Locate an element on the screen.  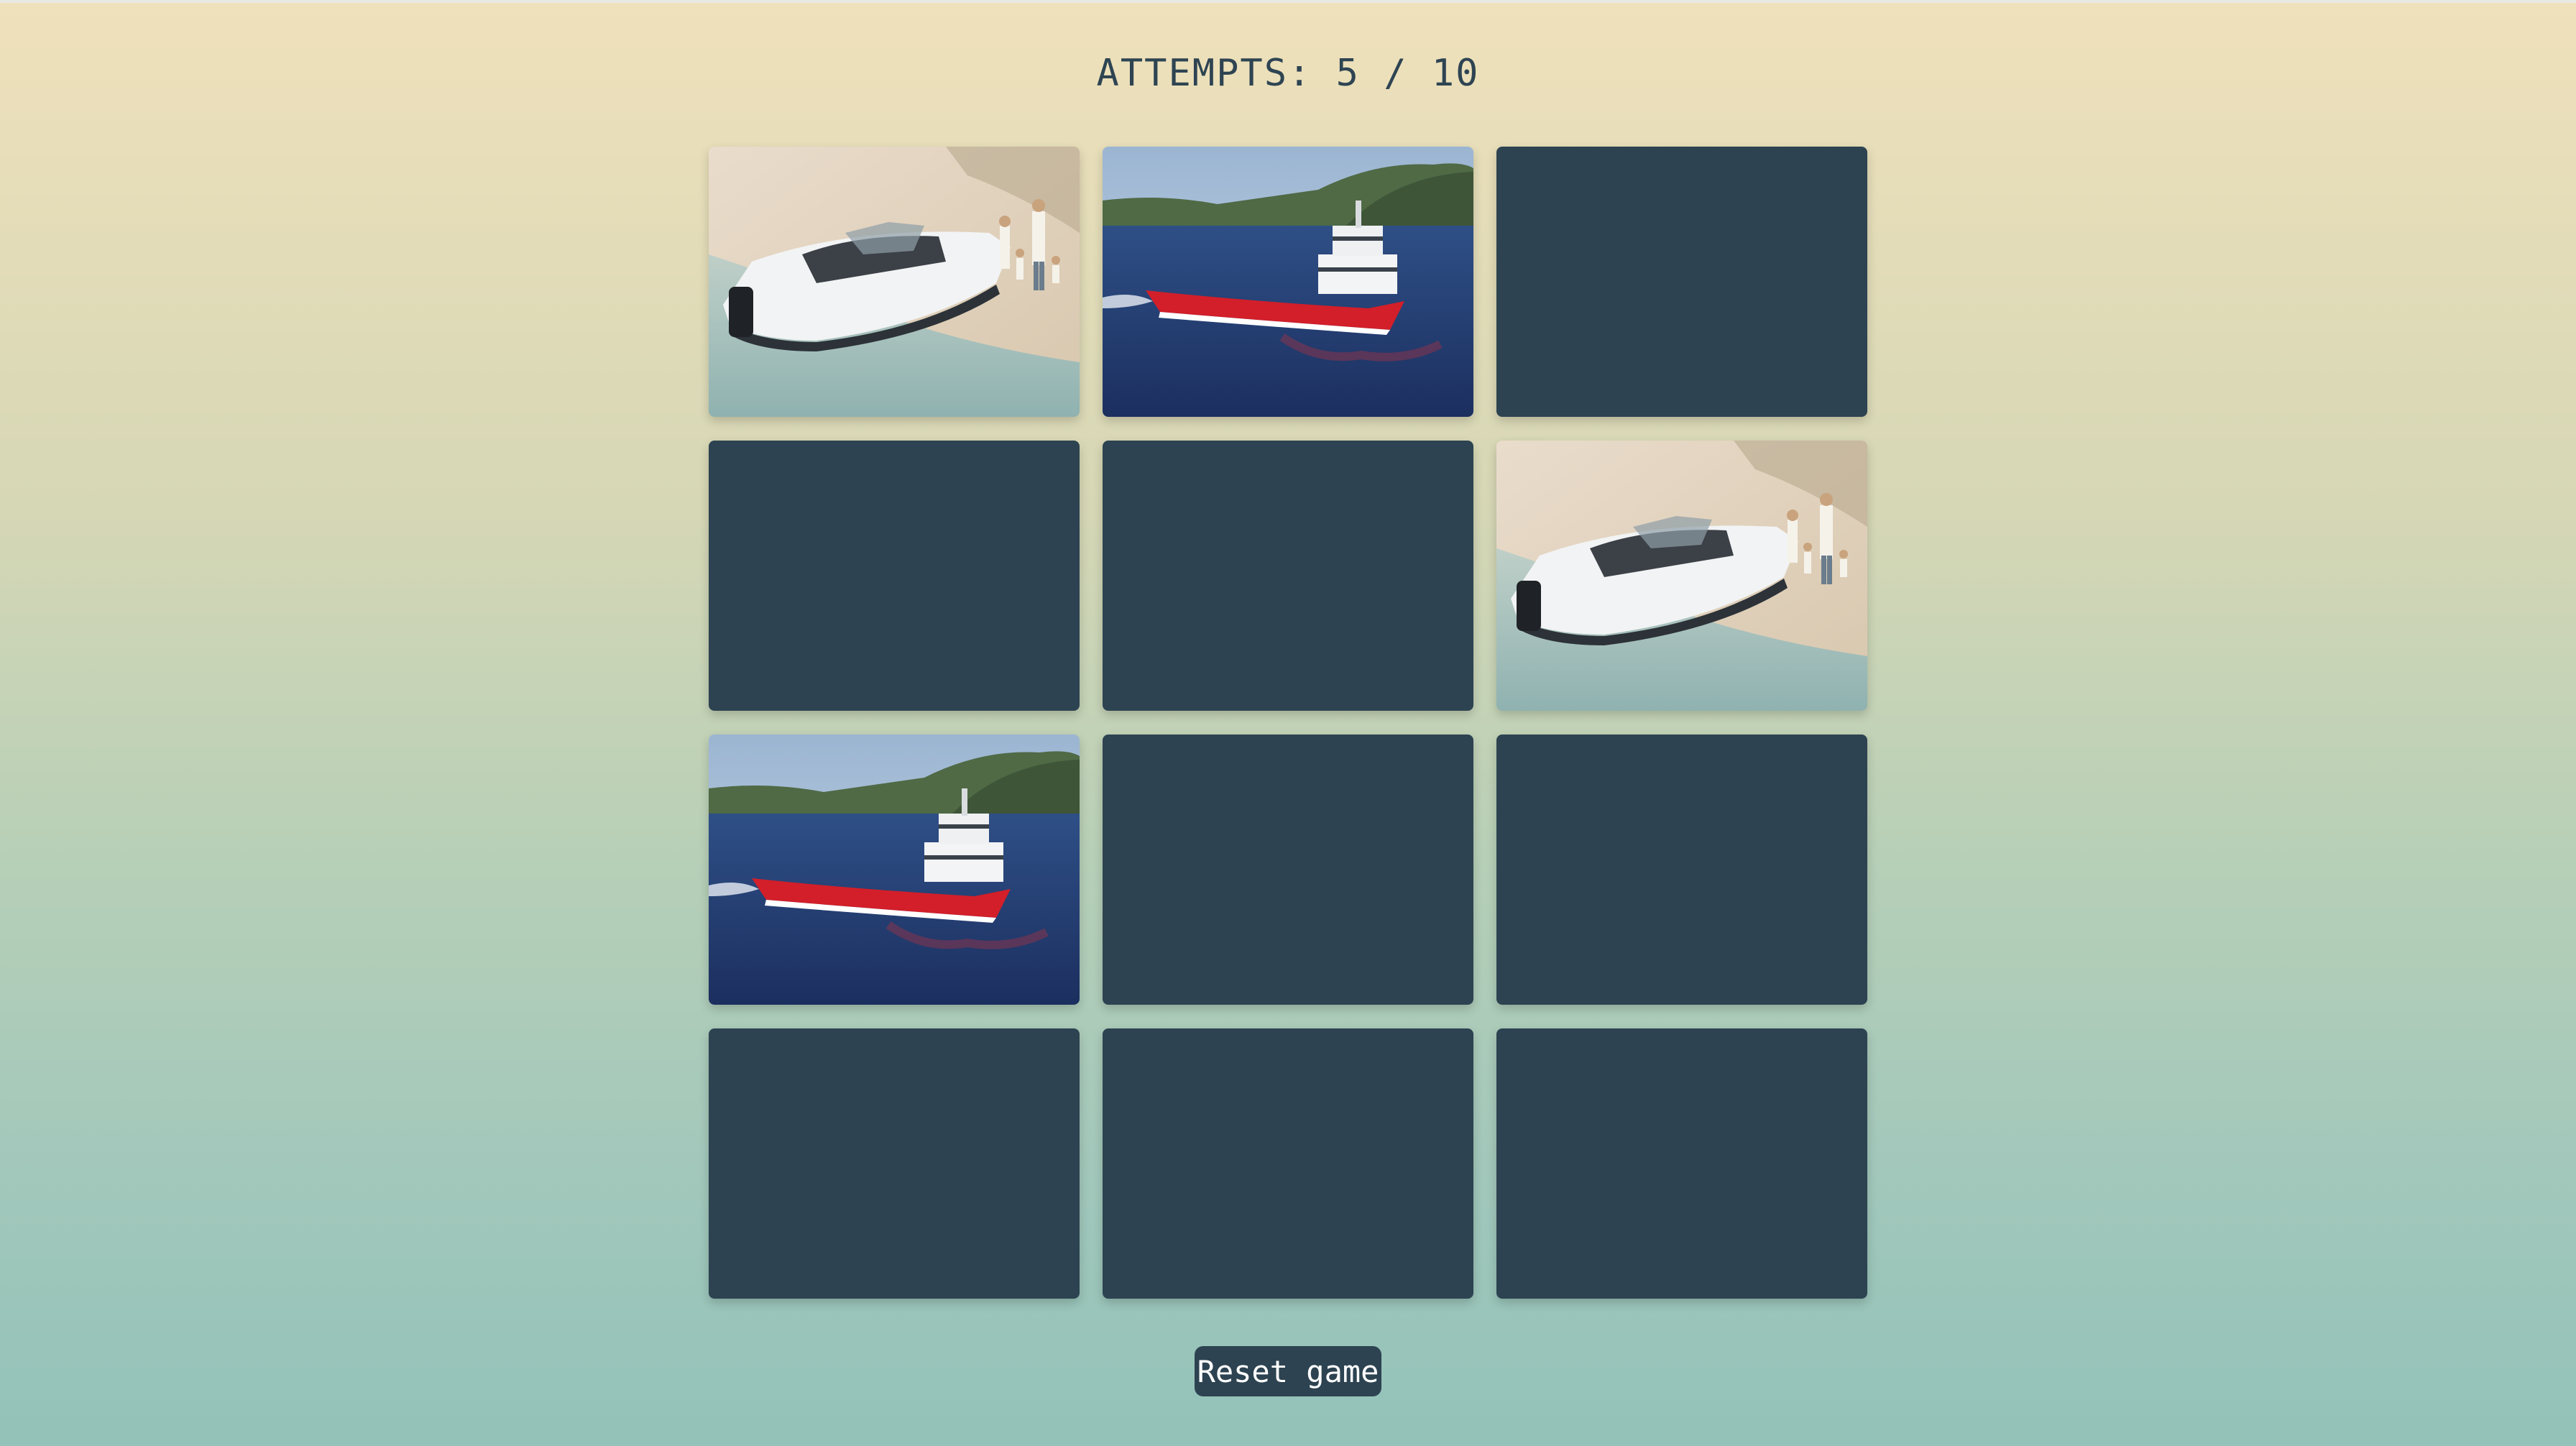
attempts-counter: ATTEMPTS: 5 / 10 is located at coordinates (1288, 73).